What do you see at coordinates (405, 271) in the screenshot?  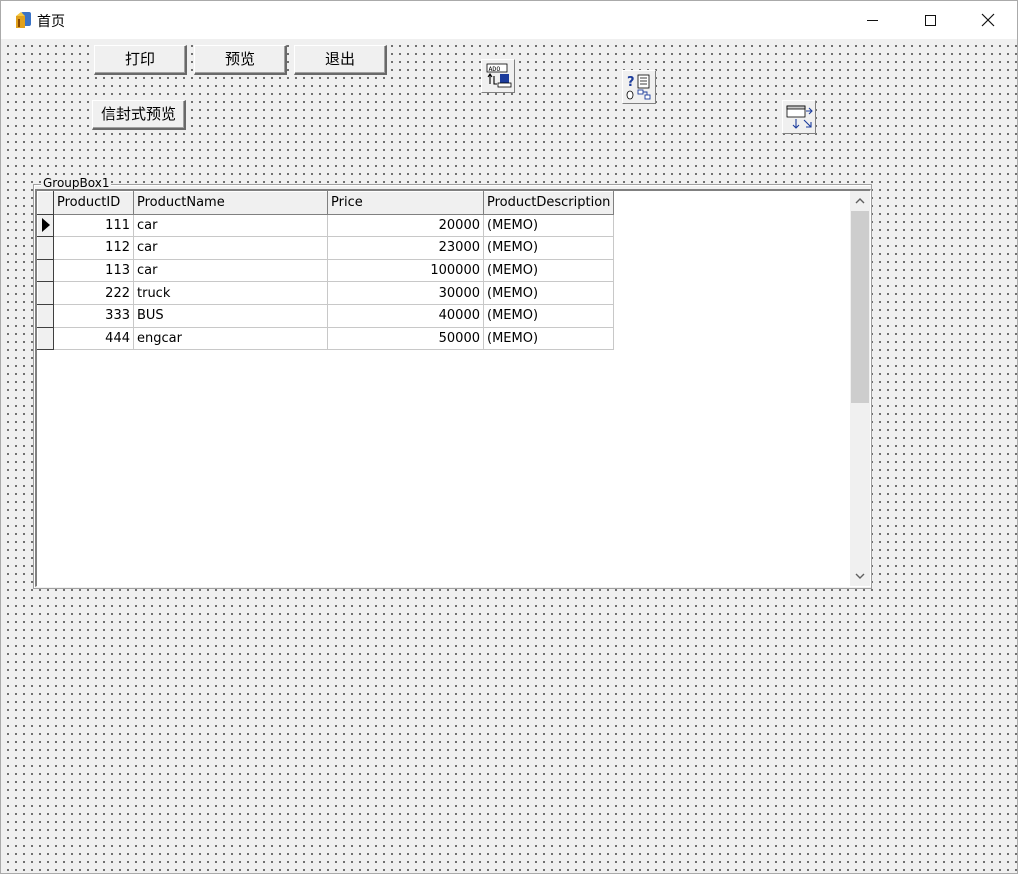 I see `cell-price: 100000` at bounding box center [405, 271].